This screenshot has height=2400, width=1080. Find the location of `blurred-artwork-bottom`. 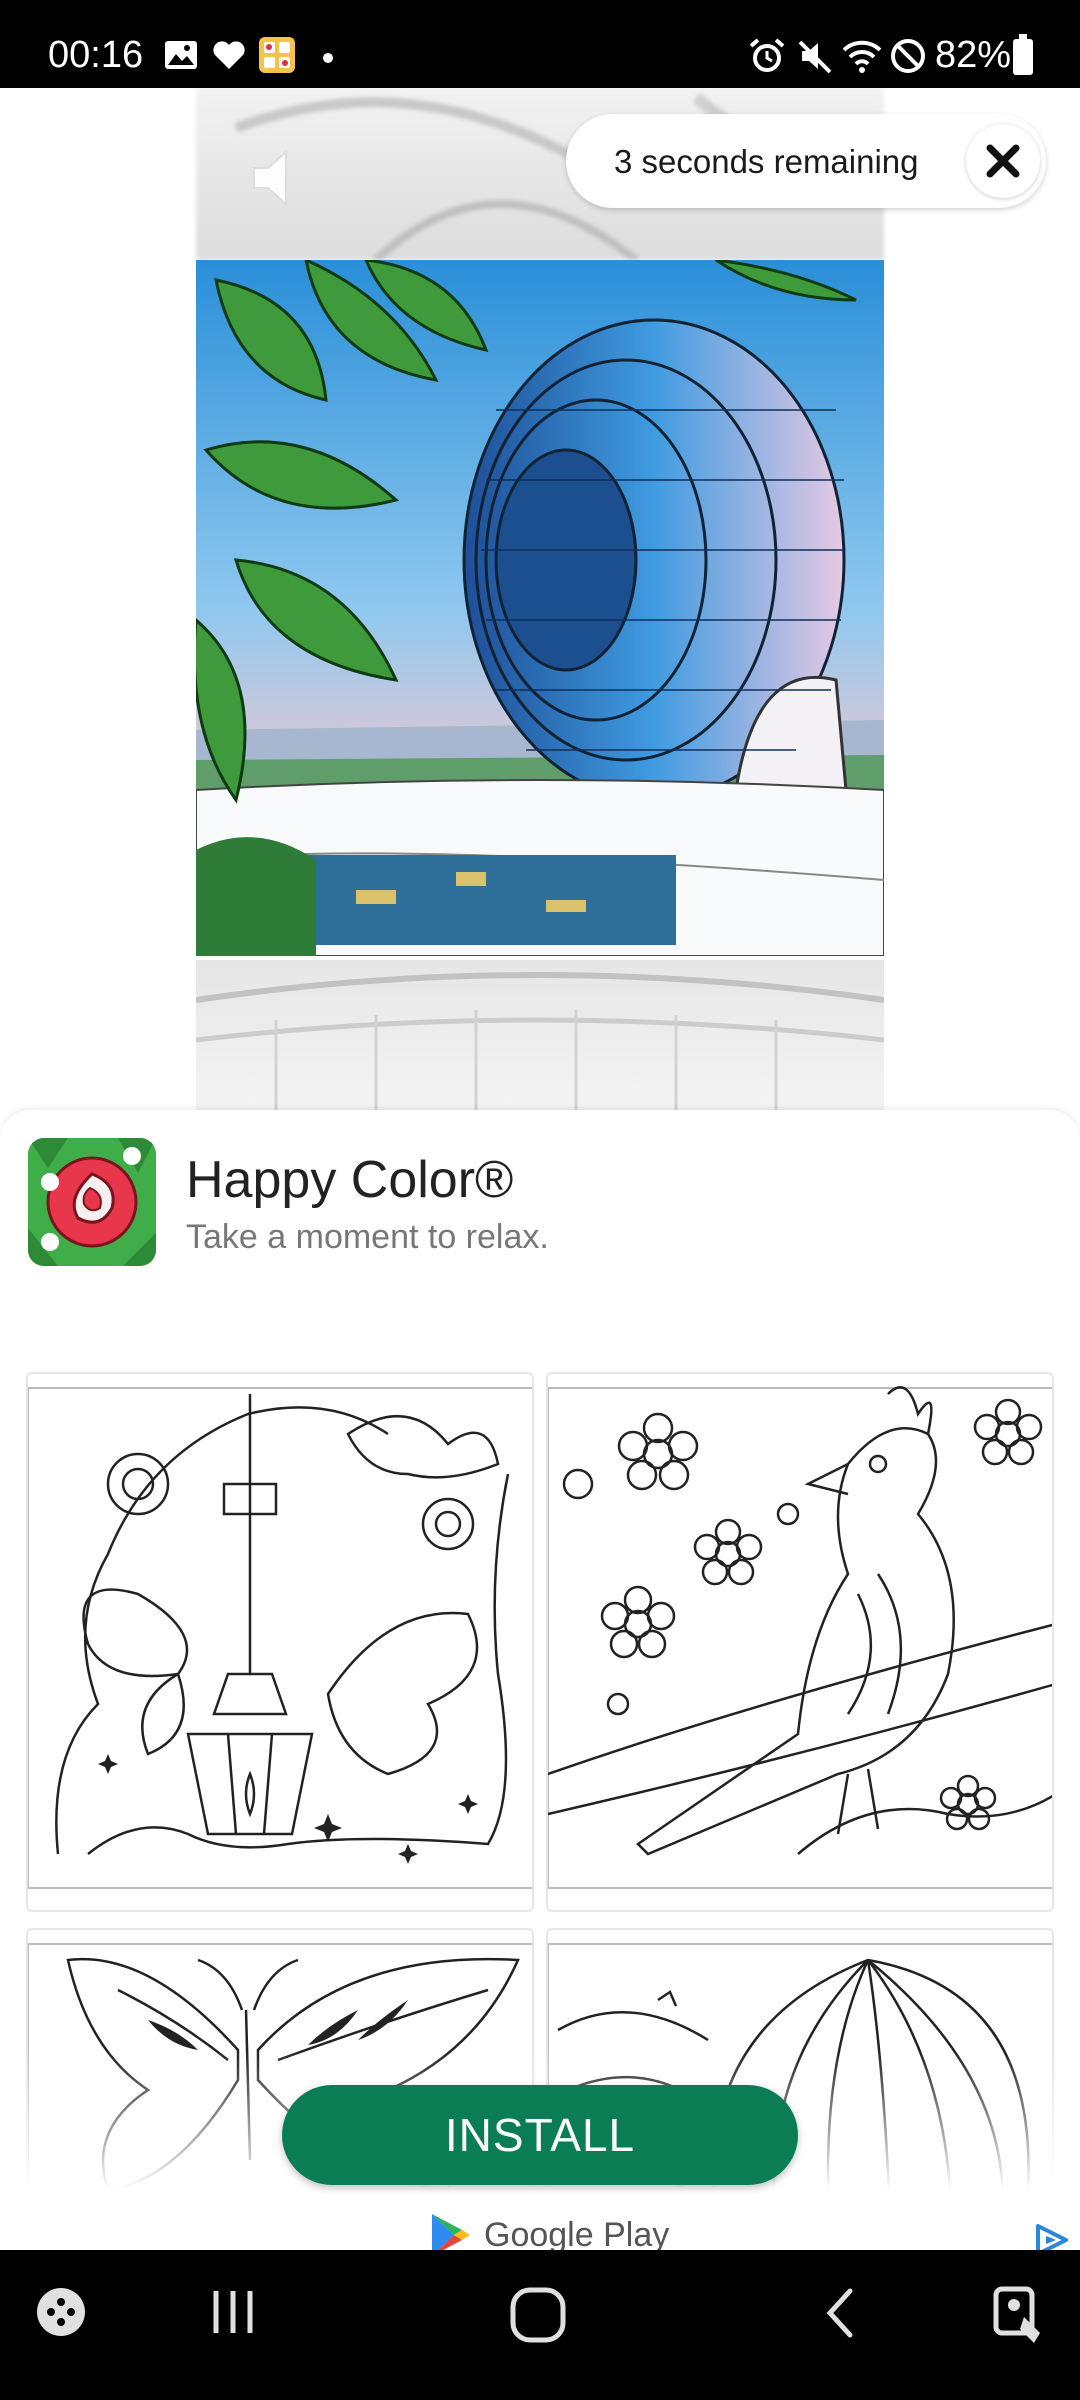

blurred-artwork-bottom is located at coordinates (540, 1035).